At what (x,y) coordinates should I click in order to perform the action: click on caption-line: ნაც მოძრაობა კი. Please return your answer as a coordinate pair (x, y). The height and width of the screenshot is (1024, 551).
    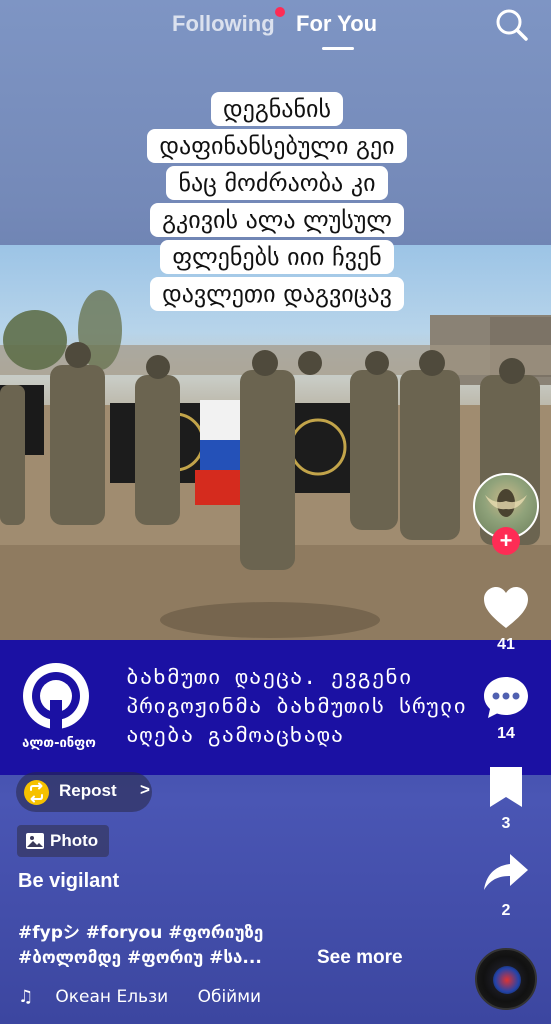
    Looking at the image, I should click on (277, 183).